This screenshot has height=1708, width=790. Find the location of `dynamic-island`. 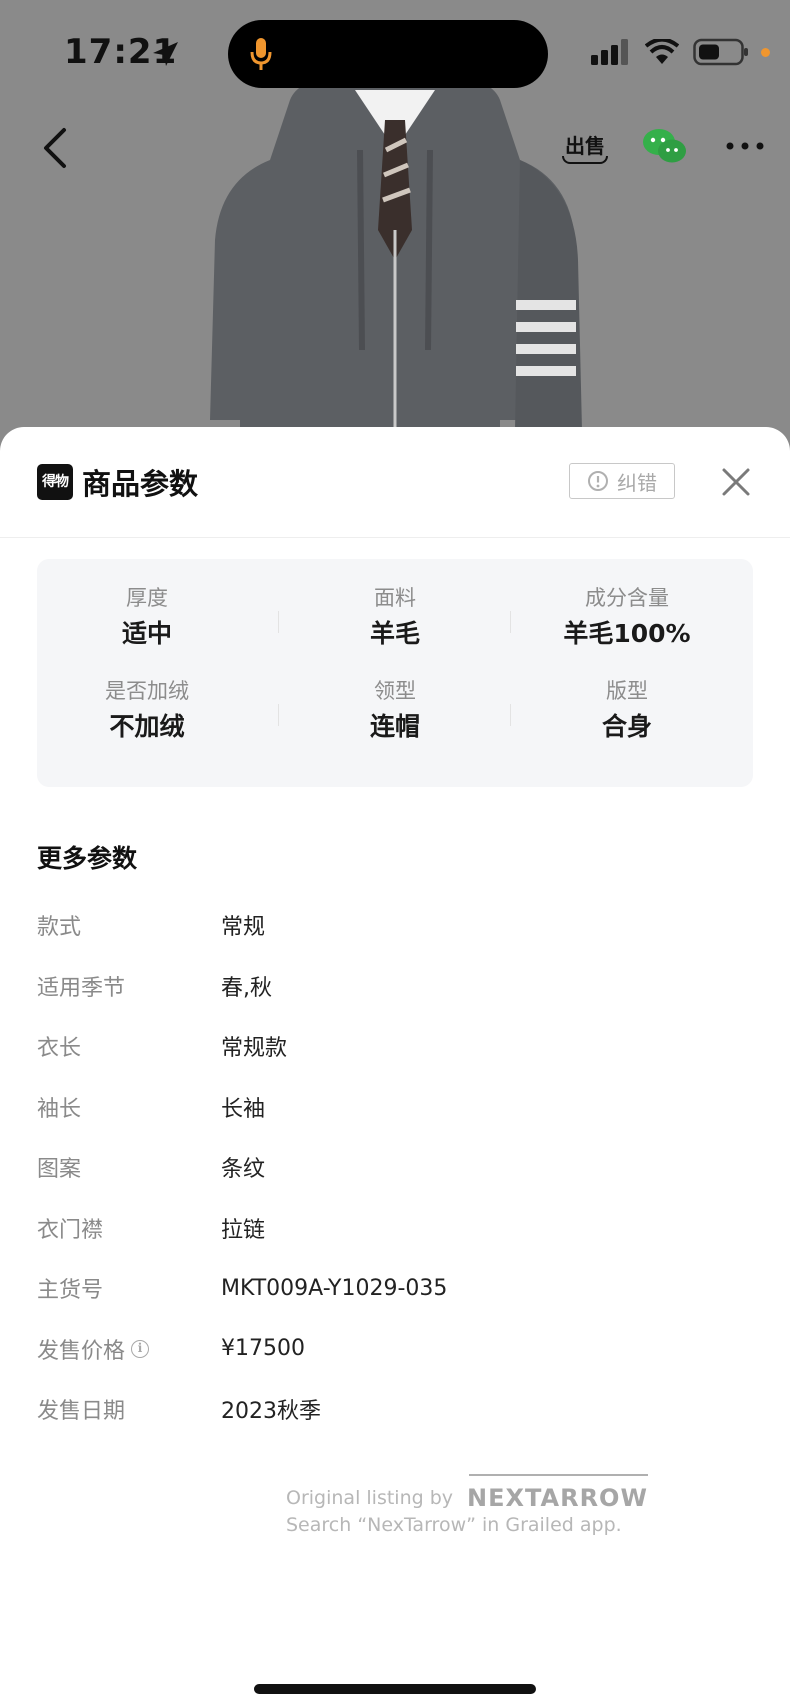

dynamic-island is located at coordinates (388, 54).